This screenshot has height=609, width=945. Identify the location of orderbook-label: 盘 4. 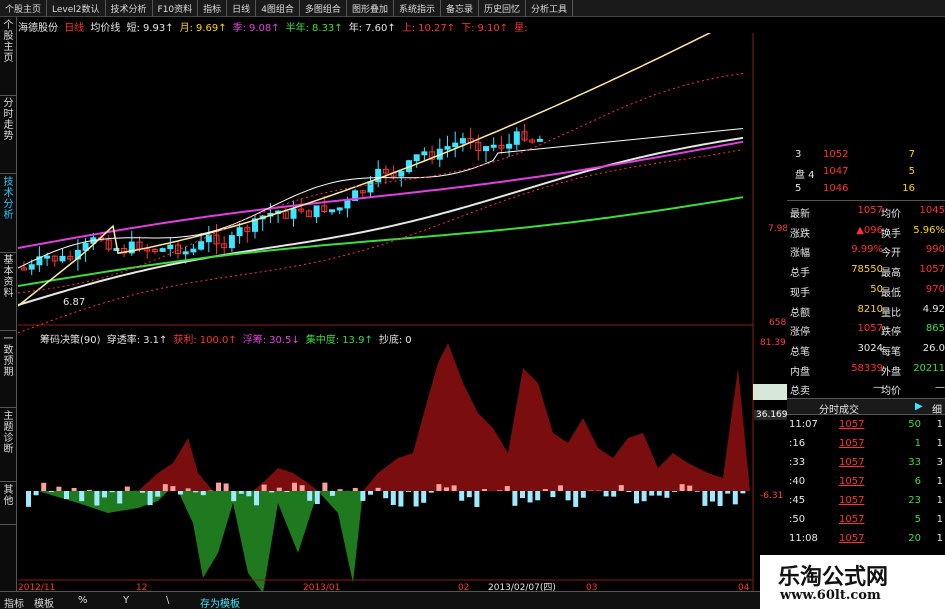
(805, 175).